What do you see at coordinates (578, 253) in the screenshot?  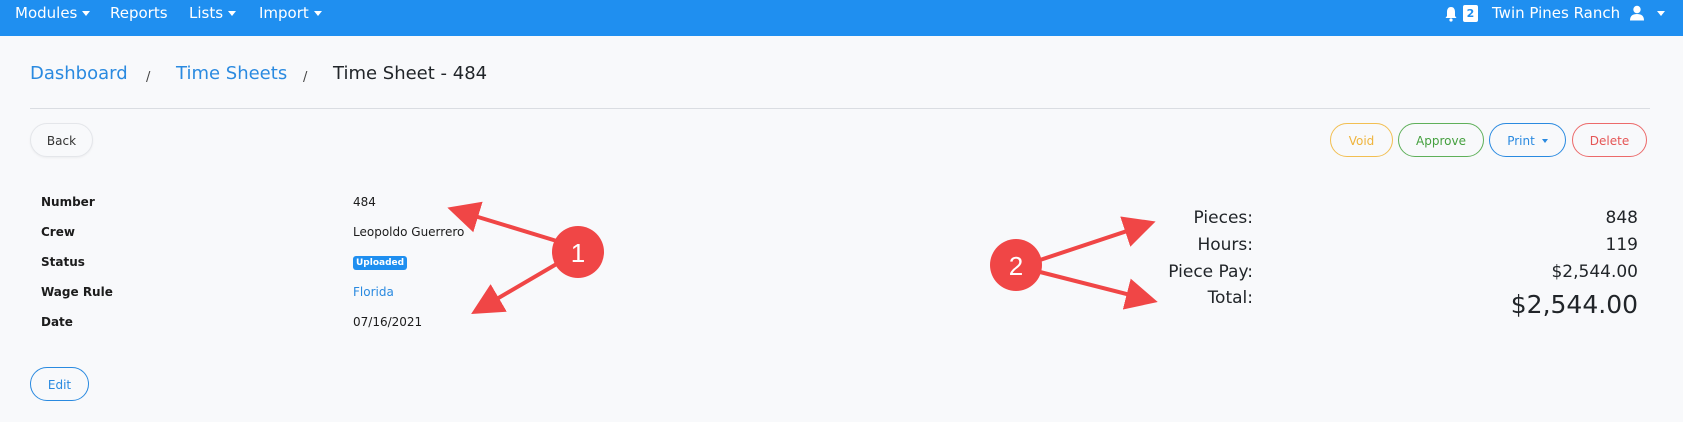 I see `annotation-marker-1-label: 1` at bounding box center [578, 253].